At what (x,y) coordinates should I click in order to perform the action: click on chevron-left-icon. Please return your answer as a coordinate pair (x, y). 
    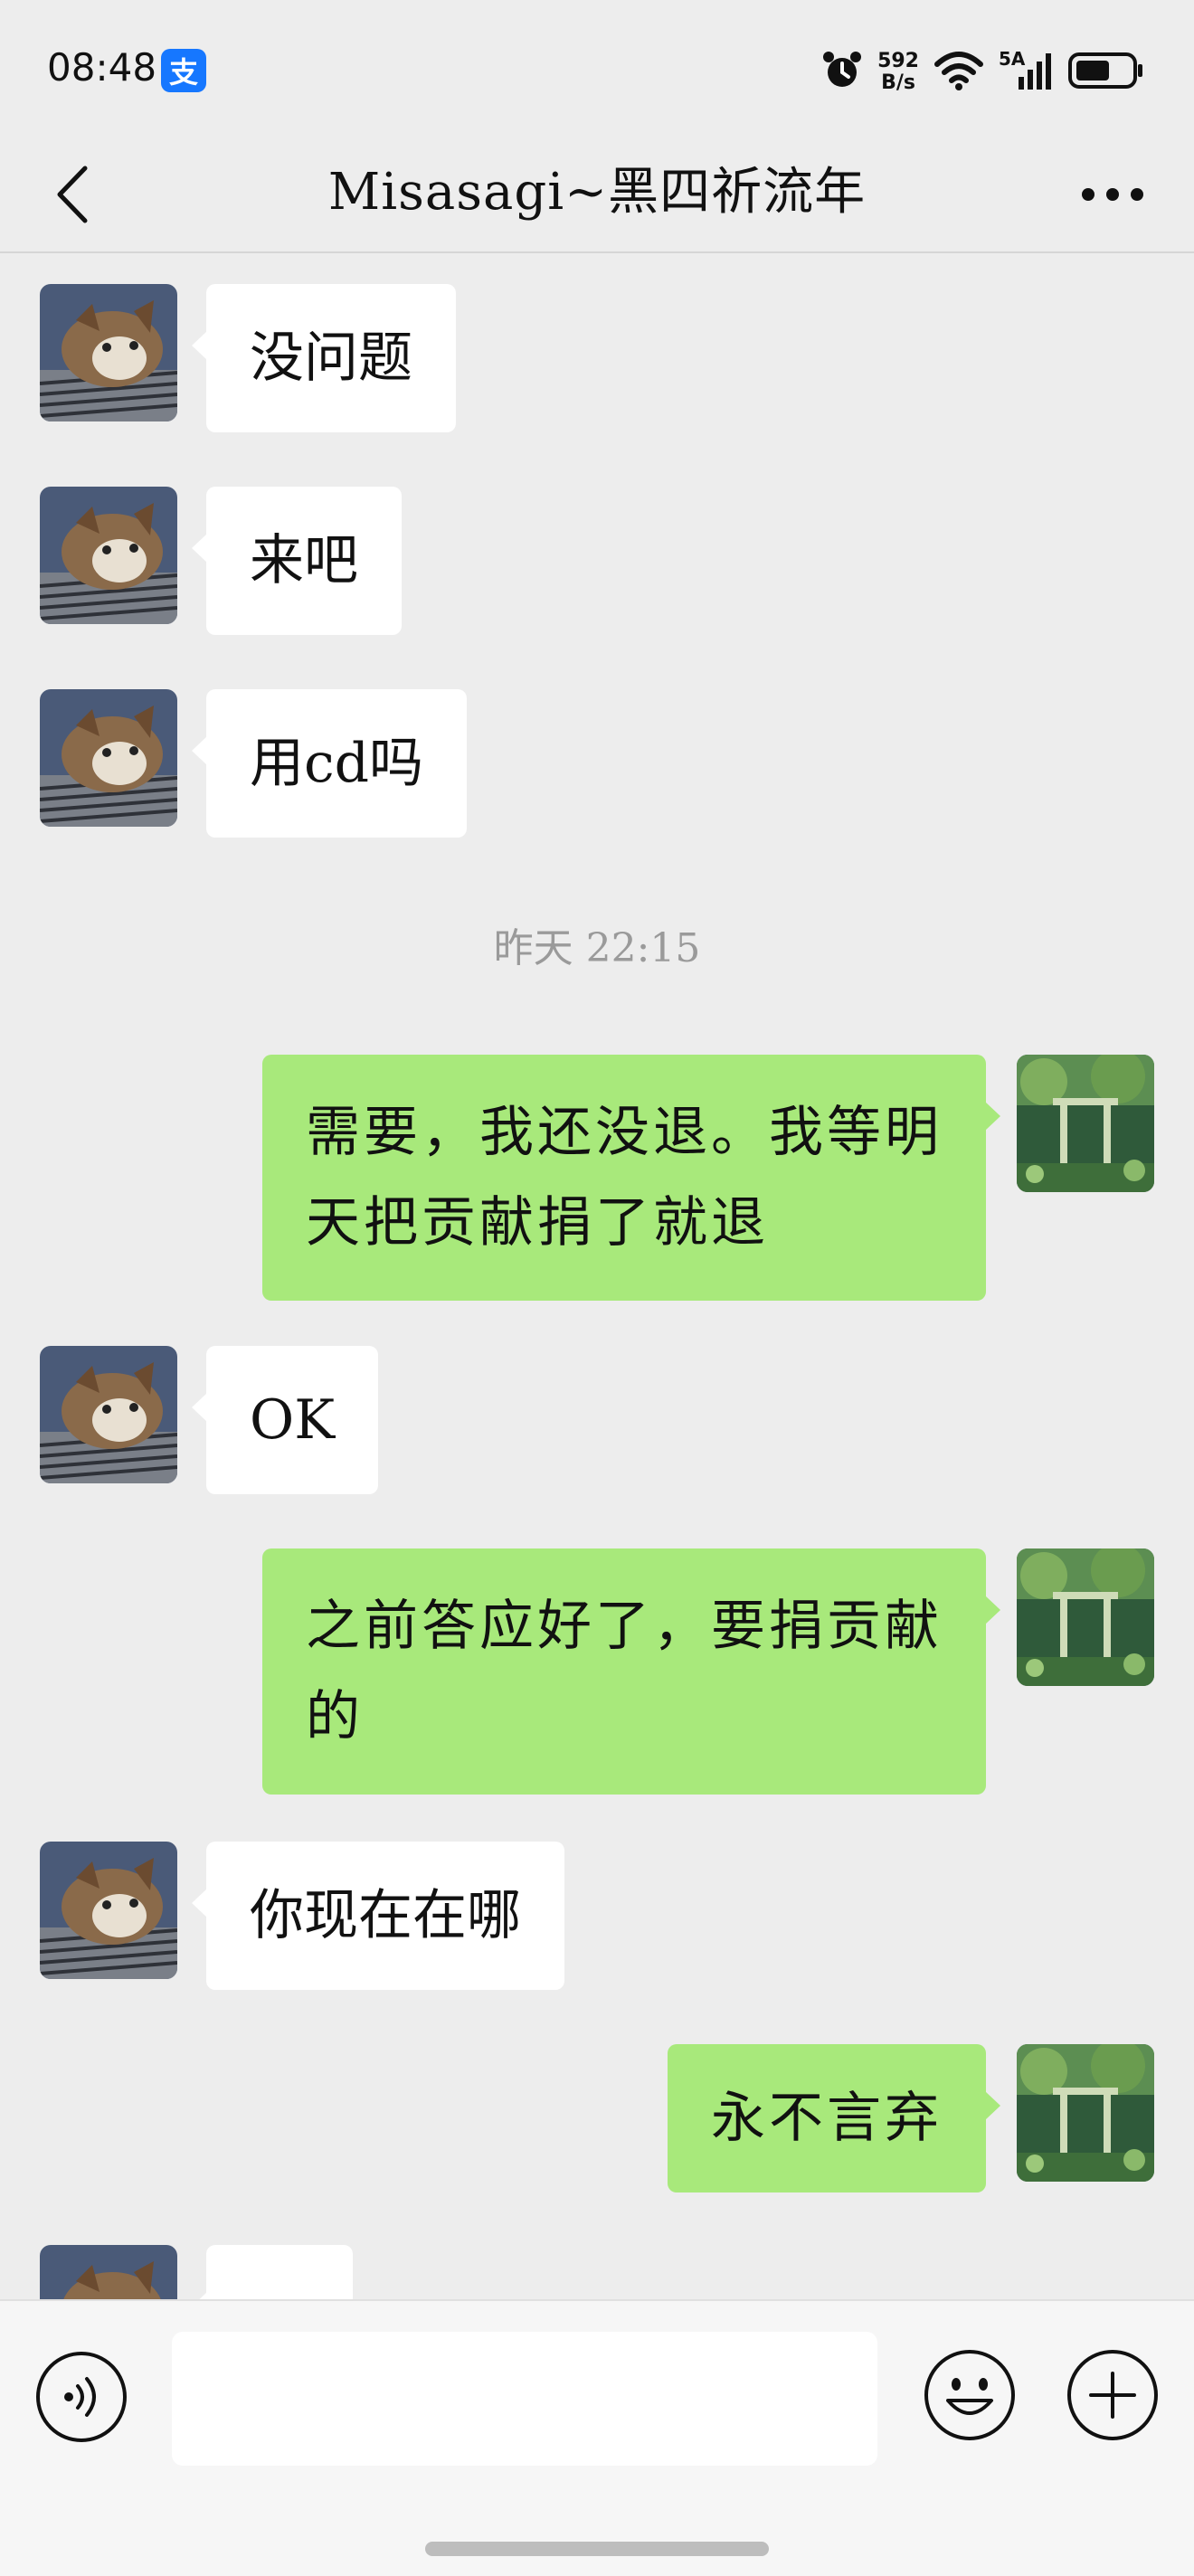
    Looking at the image, I should click on (72, 194).